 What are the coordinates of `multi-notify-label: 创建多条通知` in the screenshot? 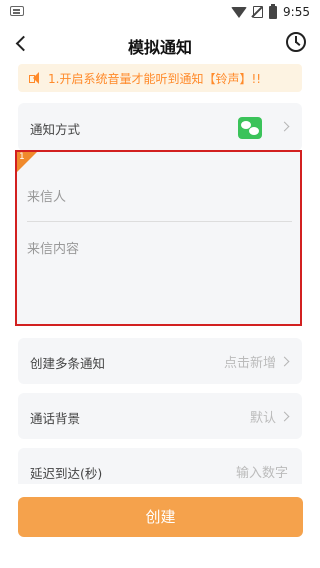 It's located at (68, 363).